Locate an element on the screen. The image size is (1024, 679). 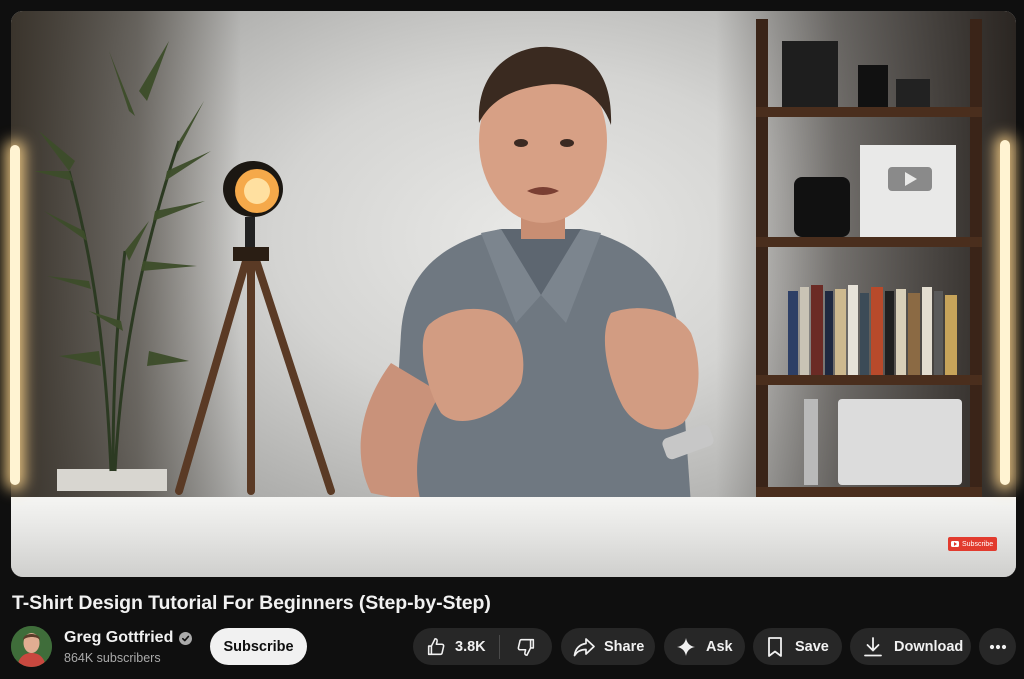
ask-button: Ask is located at coordinates (704, 646).